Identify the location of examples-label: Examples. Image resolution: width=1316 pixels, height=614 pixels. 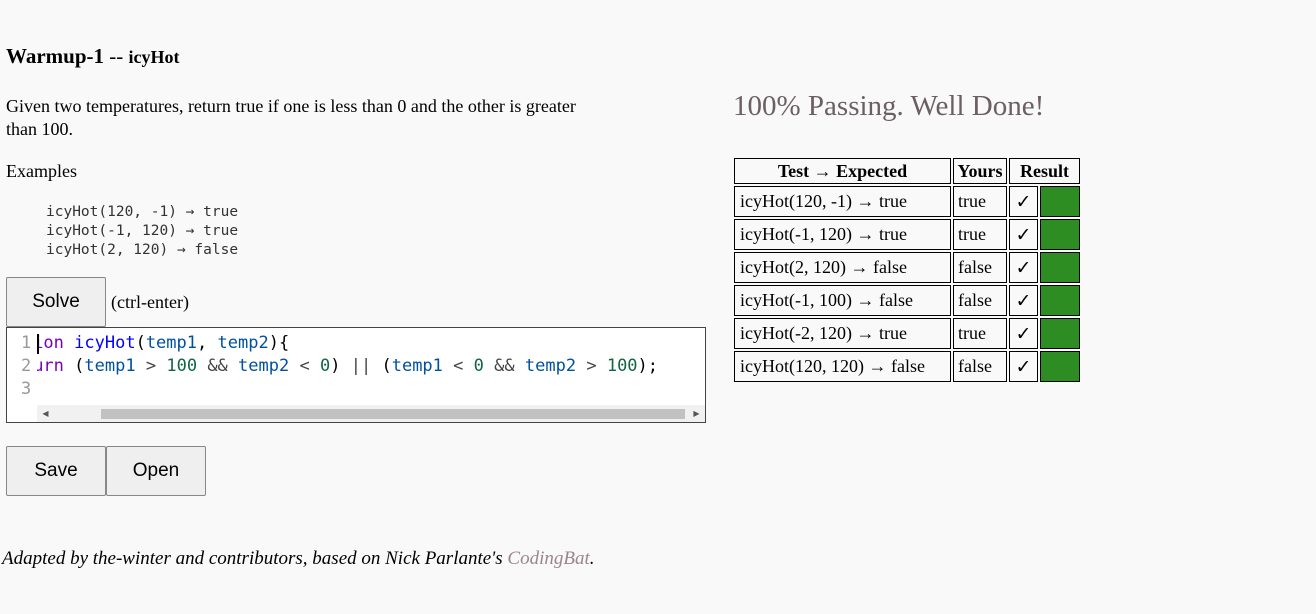
(41, 171).